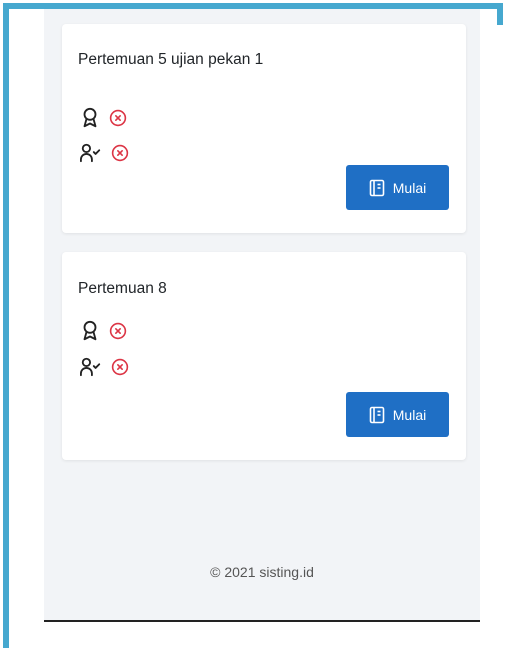  Describe the element at coordinates (500, 14) in the screenshot. I see `frame-border-right` at that location.